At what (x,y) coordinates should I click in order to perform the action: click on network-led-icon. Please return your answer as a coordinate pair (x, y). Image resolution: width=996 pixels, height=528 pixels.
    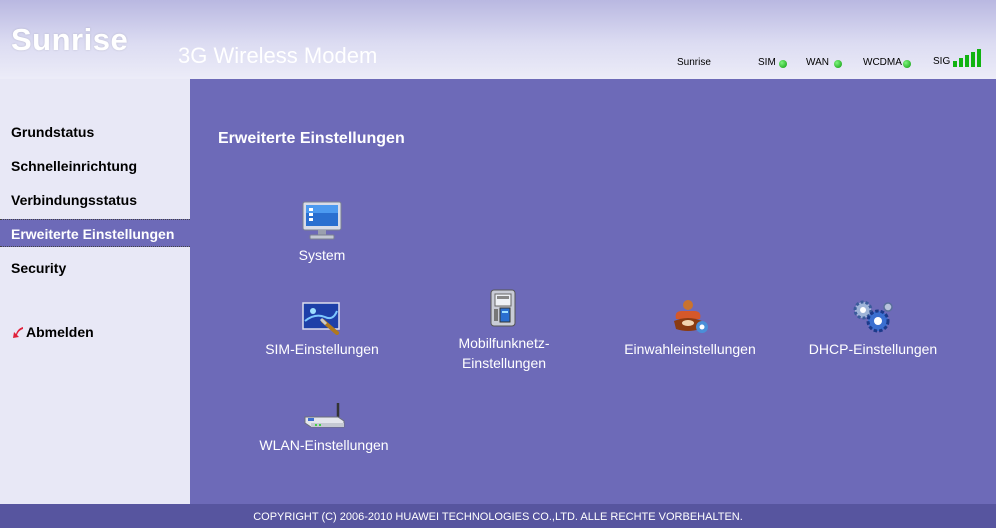
    Looking at the image, I should click on (906, 63).